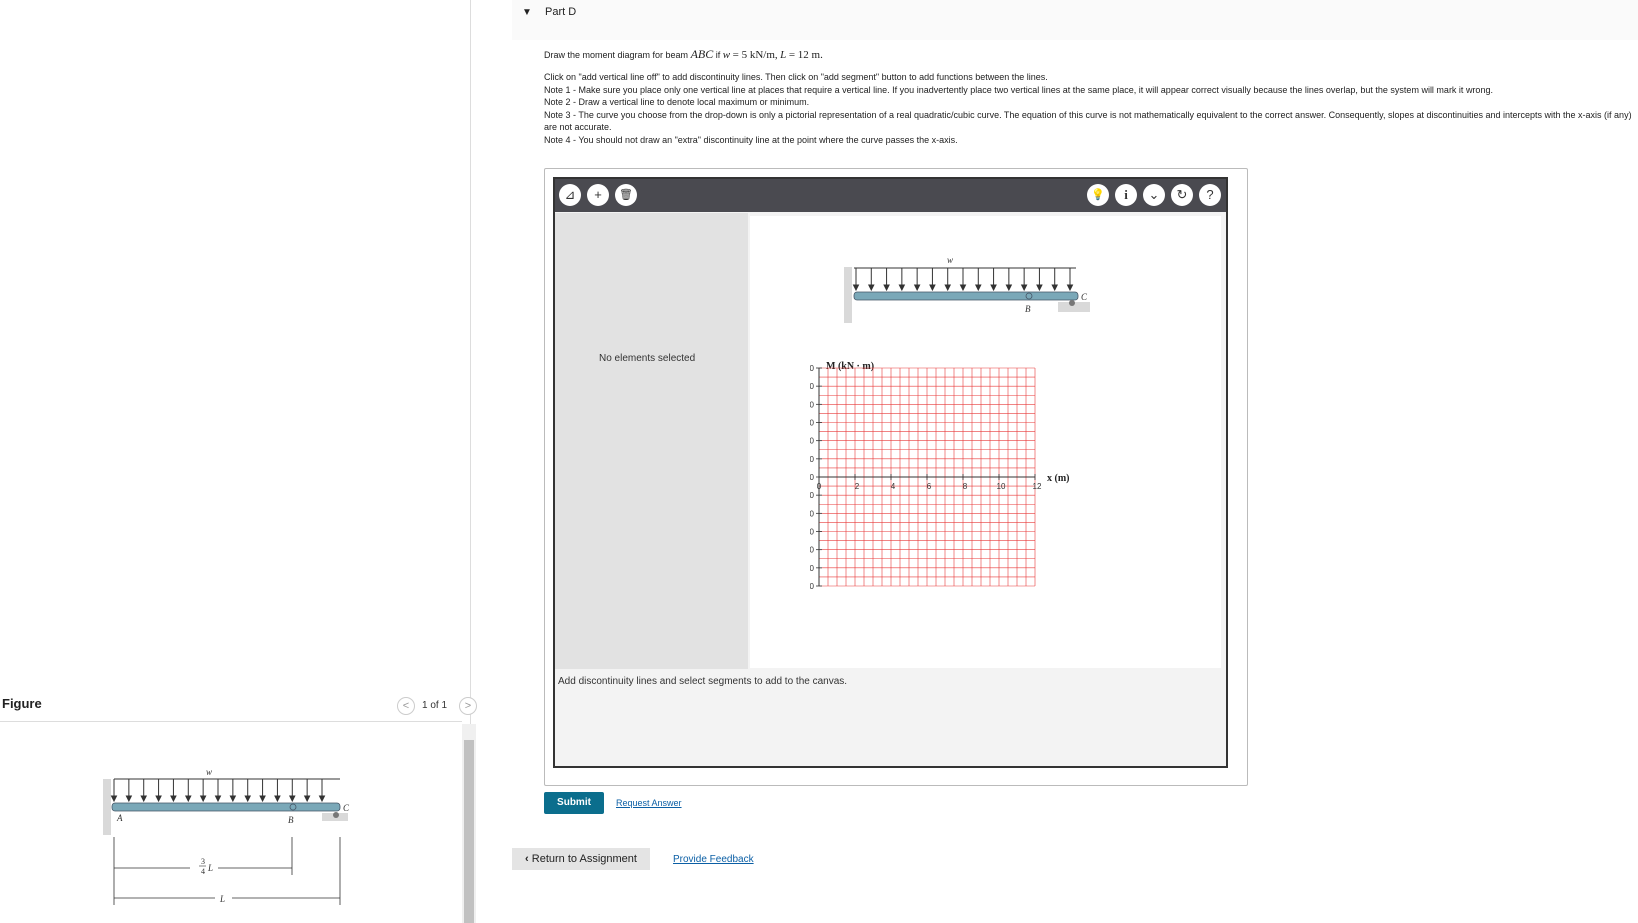 Image resolution: width=1638 pixels, height=923 pixels. What do you see at coordinates (649, 803) in the screenshot?
I see `request-answer-link: Request Answer` at bounding box center [649, 803].